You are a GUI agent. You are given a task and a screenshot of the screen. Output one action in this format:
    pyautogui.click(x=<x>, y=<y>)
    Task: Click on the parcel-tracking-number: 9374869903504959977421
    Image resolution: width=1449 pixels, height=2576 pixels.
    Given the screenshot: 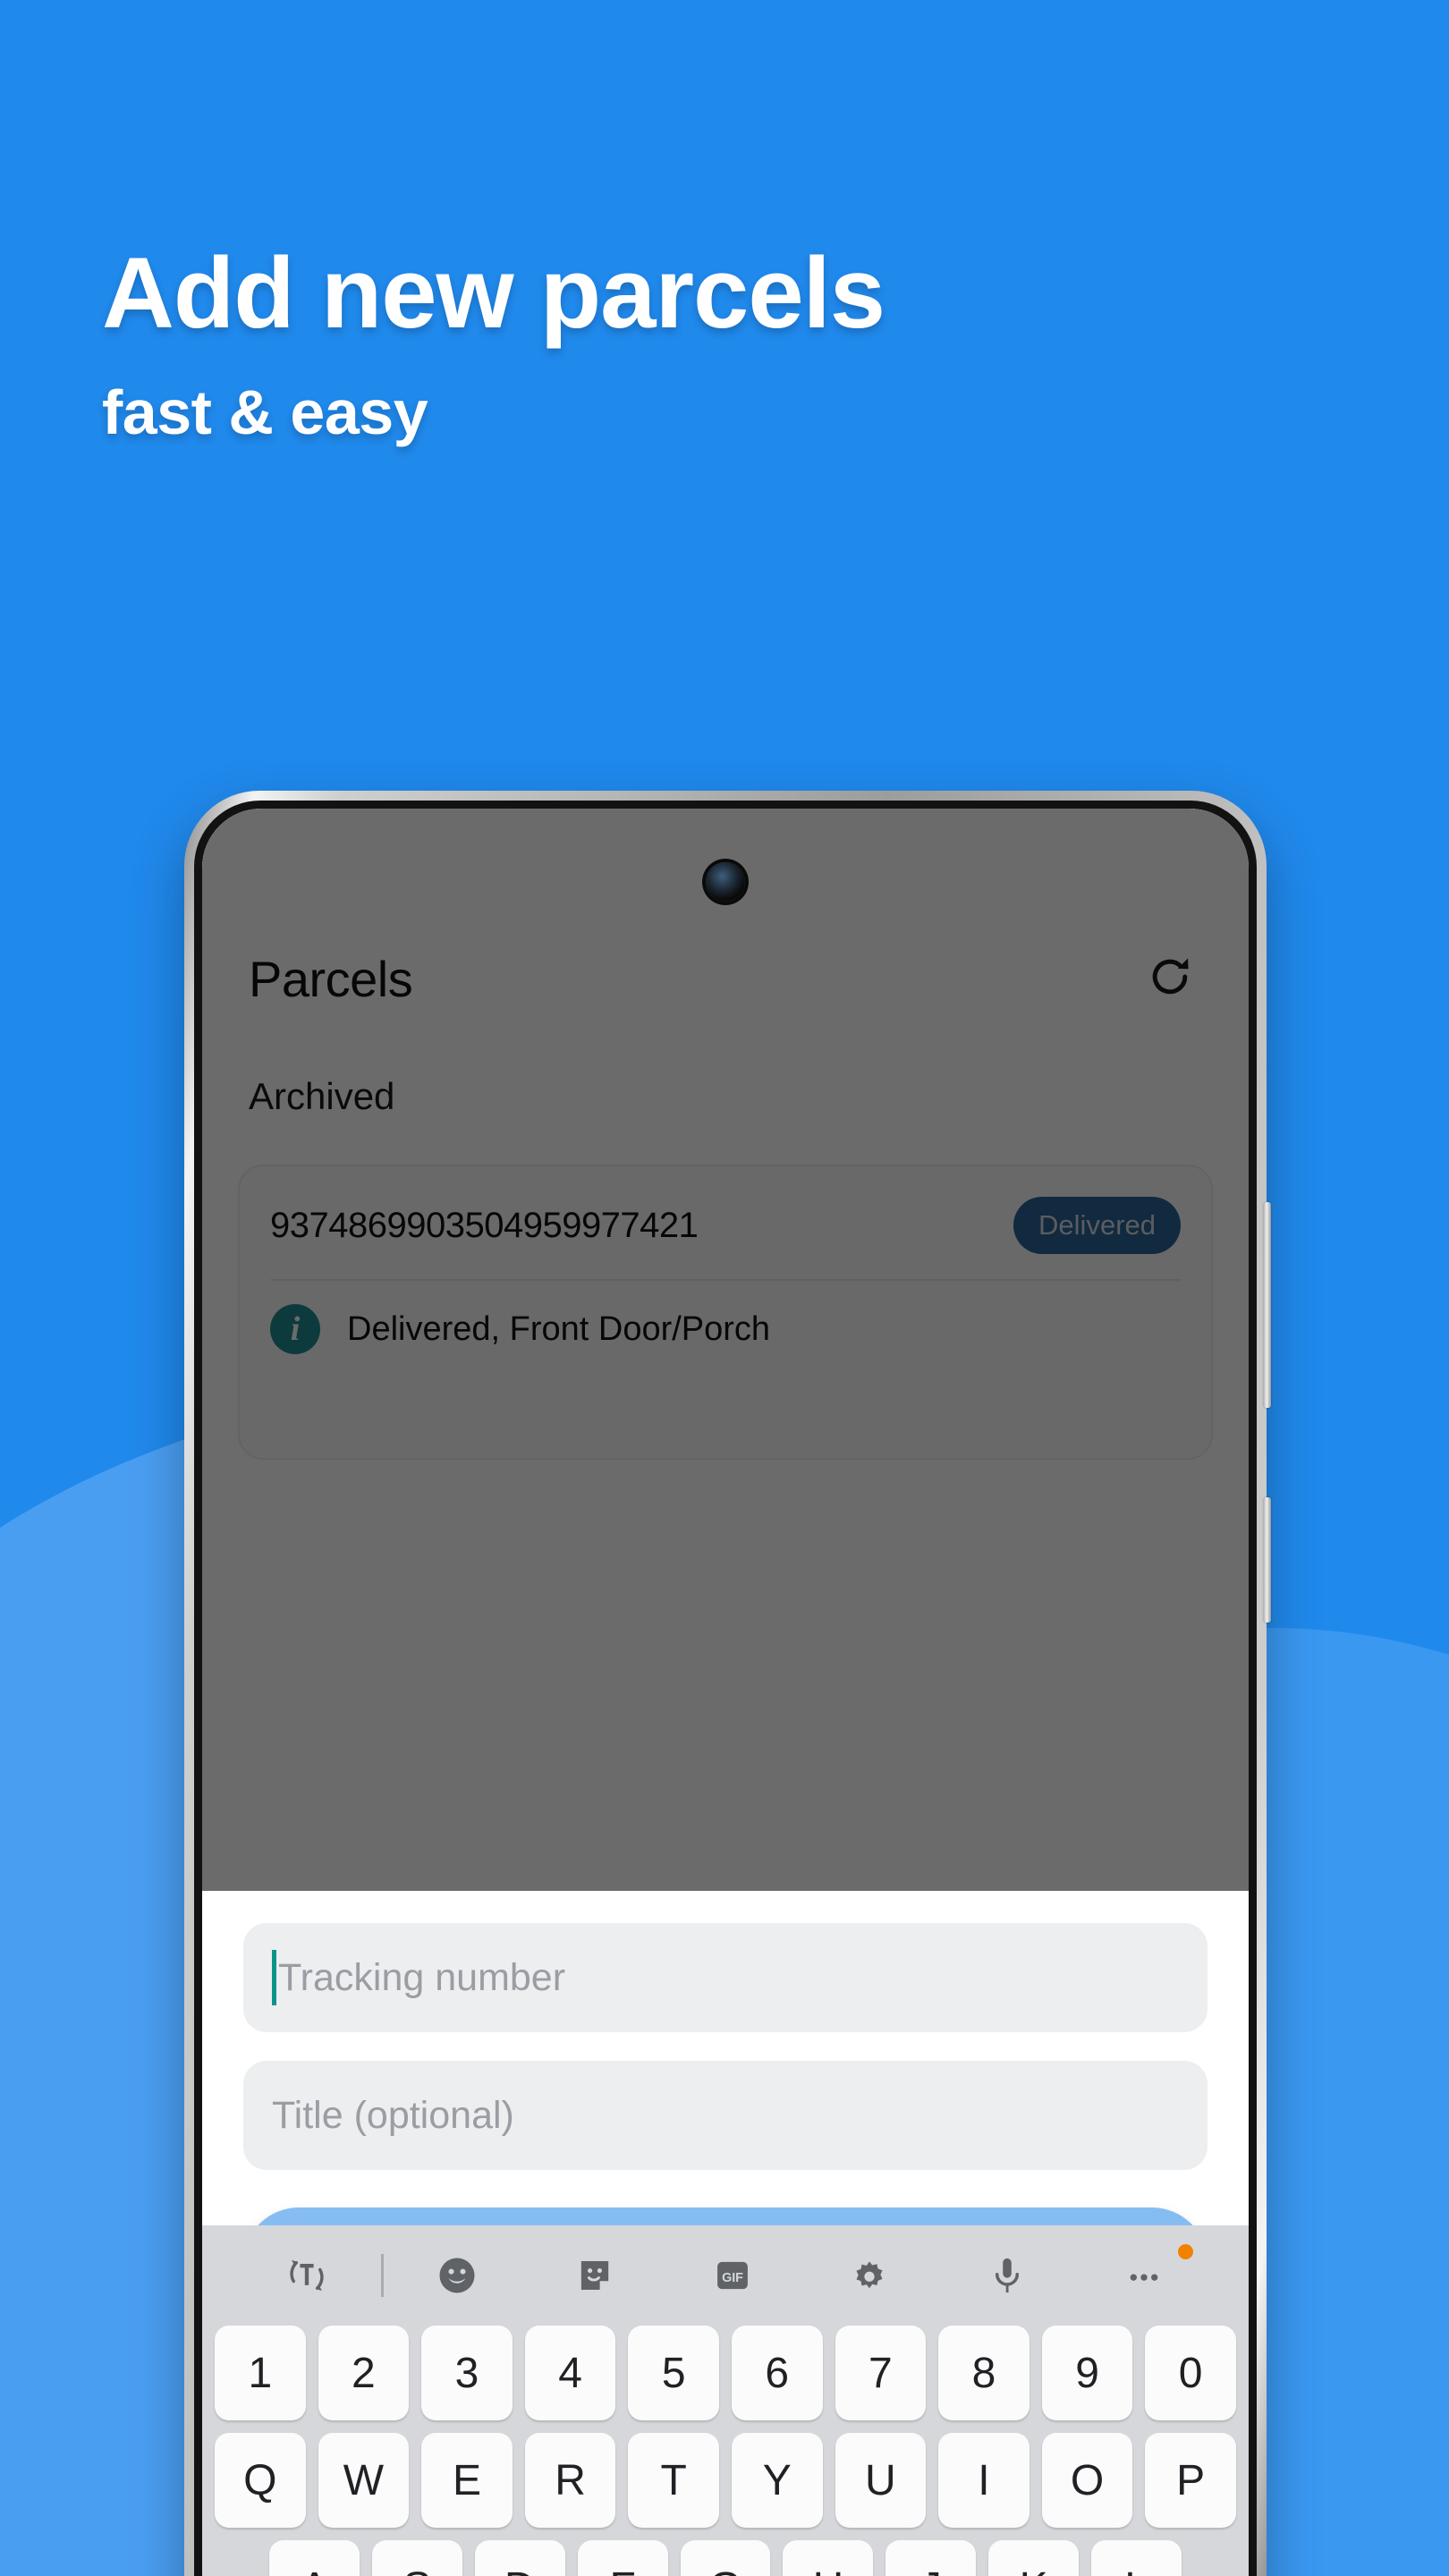 What is the action you would take?
    pyautogui.click(x=484, y=1225)
    